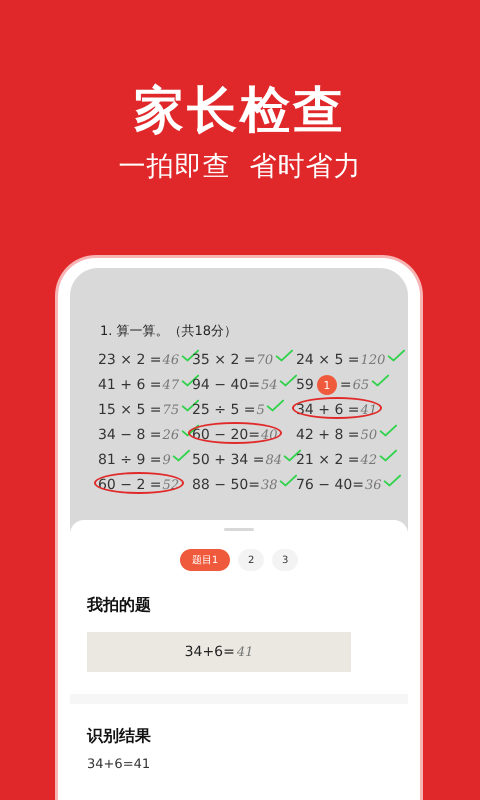 This screenshot has height=800, width=480. I want to click on equation: 59, so click(305, 385).